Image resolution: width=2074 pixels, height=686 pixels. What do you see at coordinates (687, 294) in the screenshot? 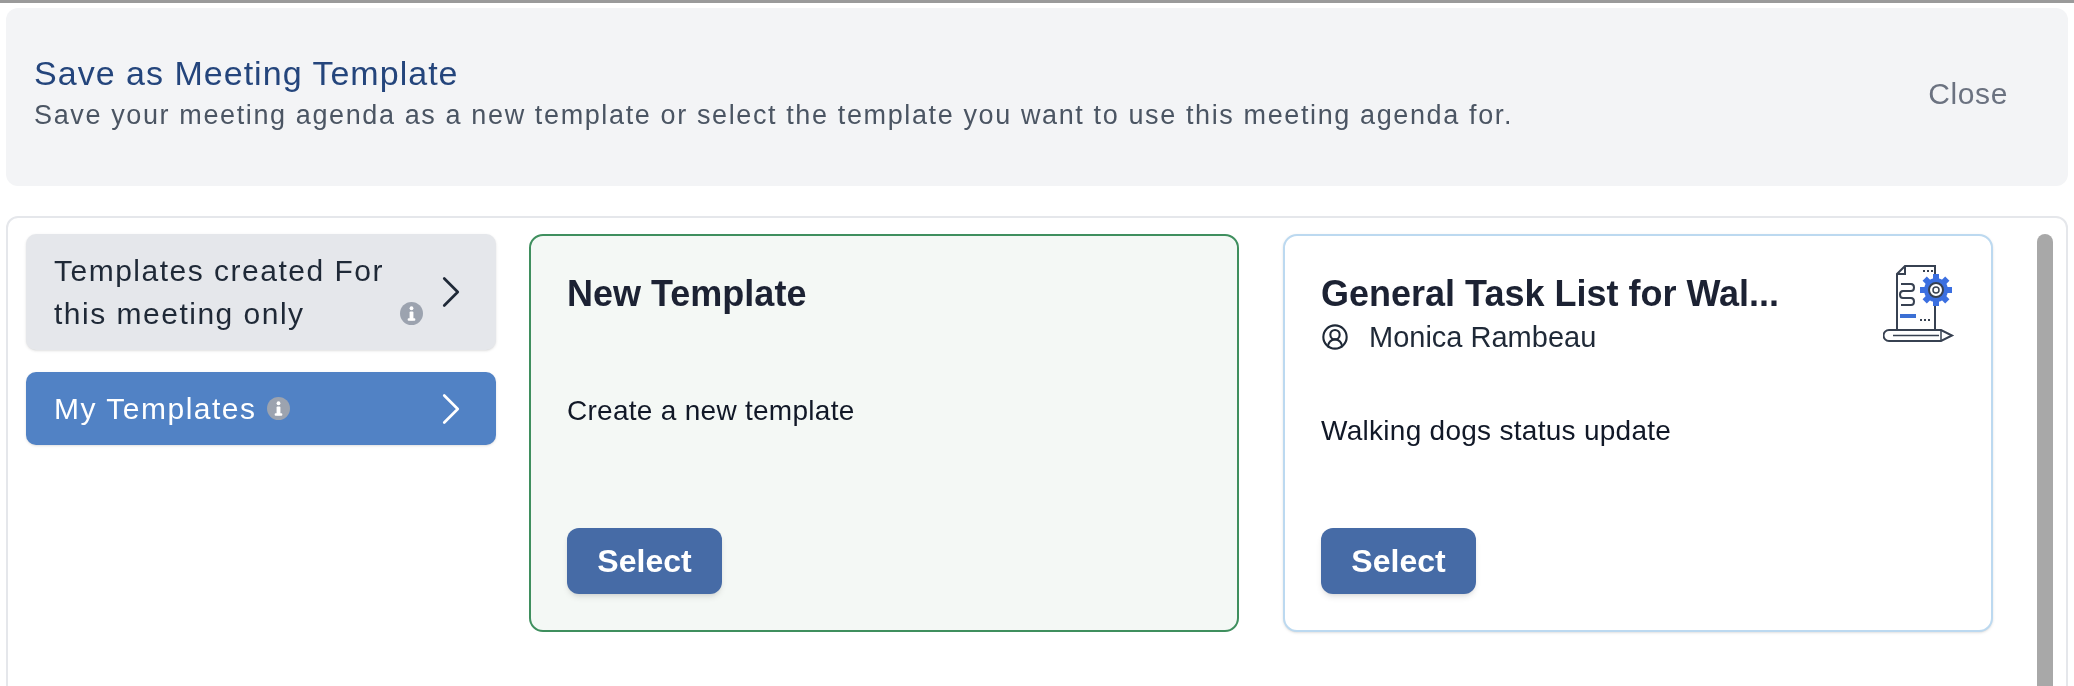
I see `template-title: New Template` at bounding box center [687, 294].